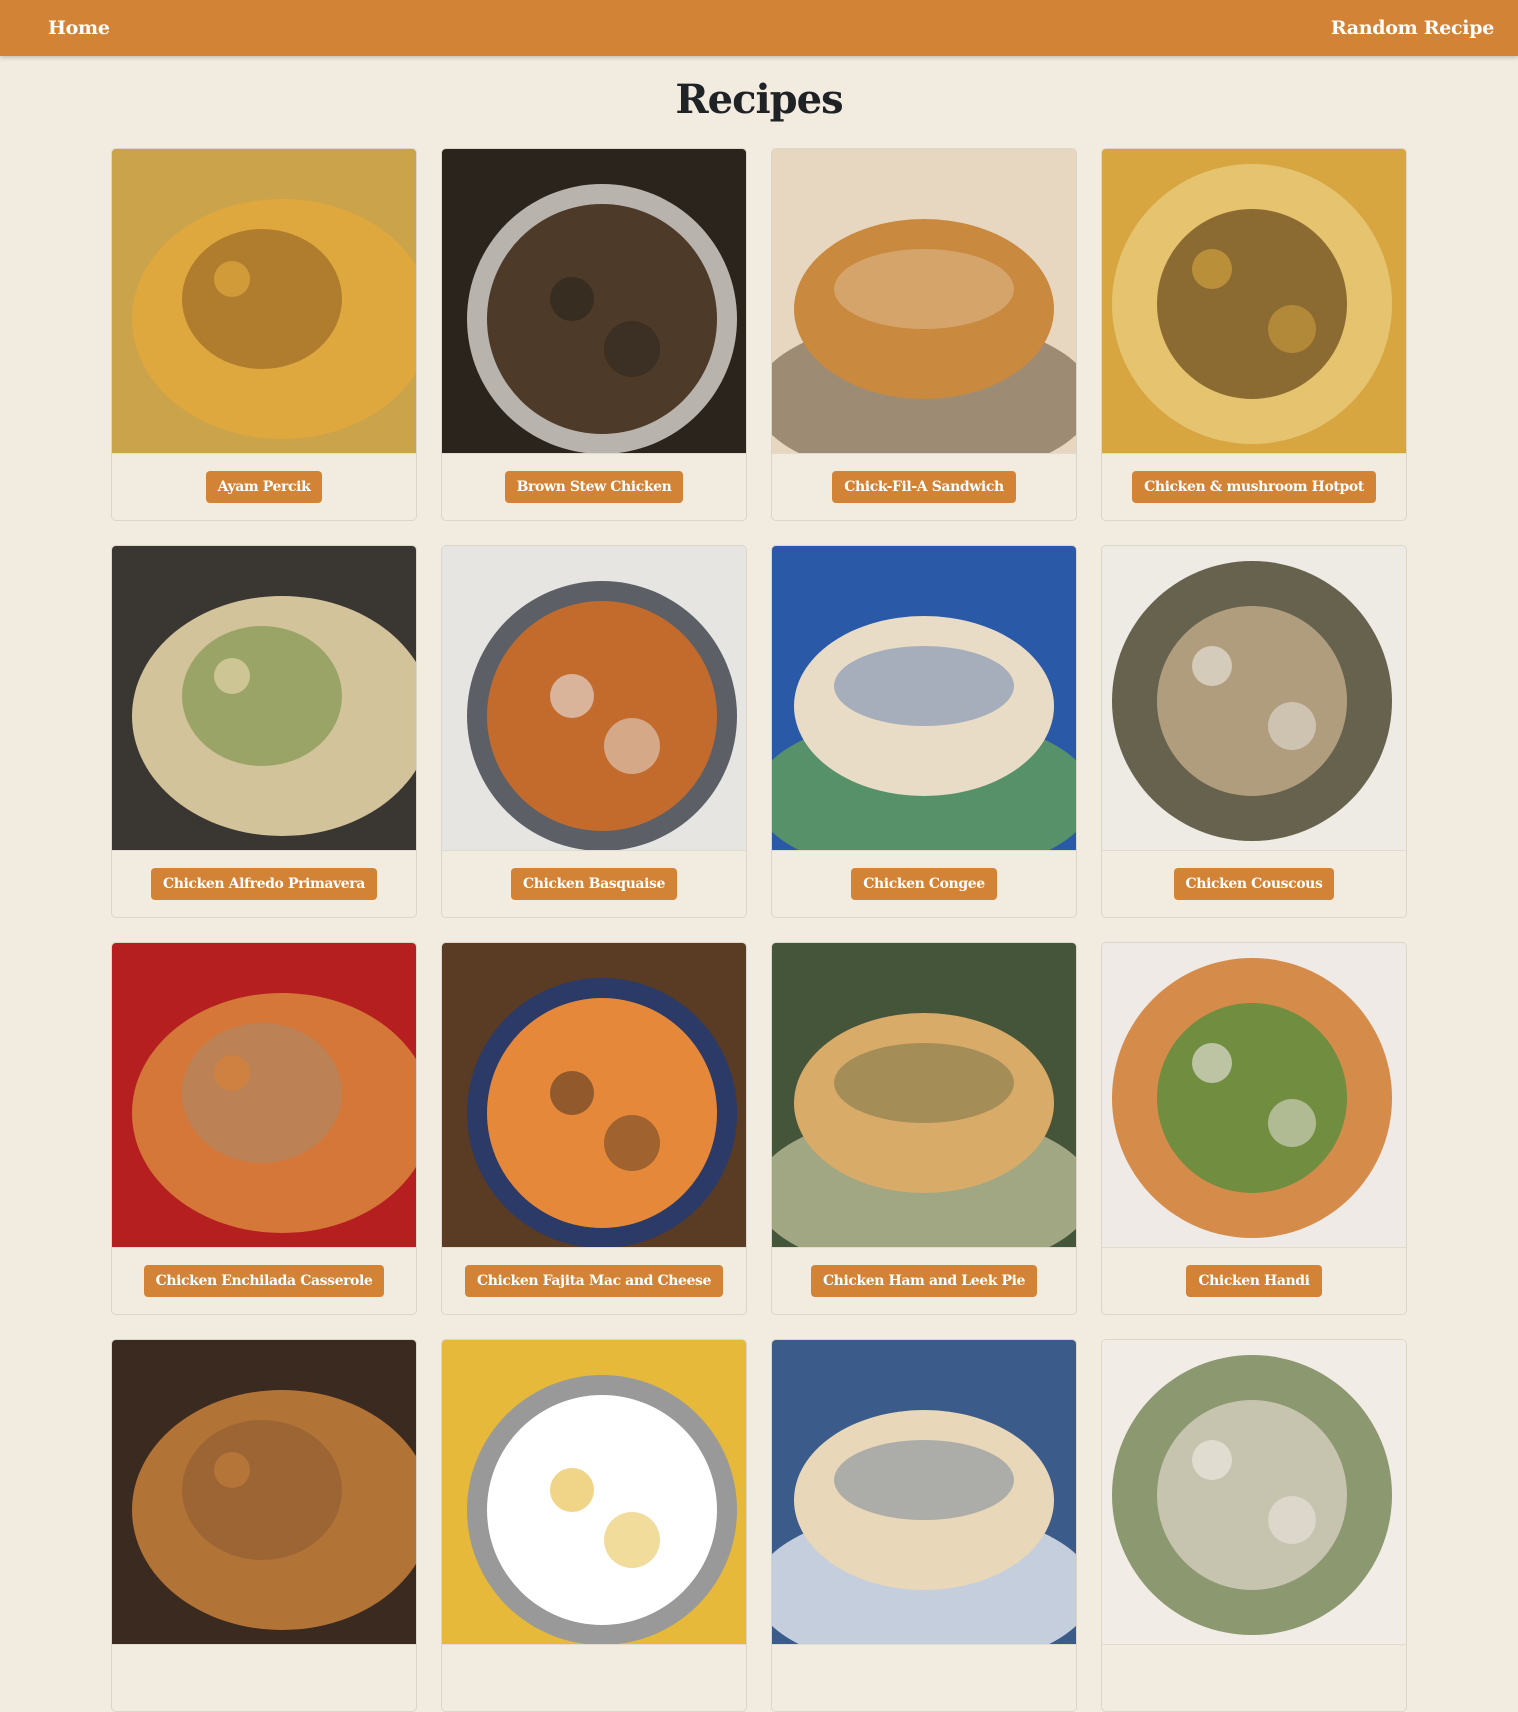  I want to click on recipe-name-button: Chicken Ham and Leek Pie, so click(924, 1281).